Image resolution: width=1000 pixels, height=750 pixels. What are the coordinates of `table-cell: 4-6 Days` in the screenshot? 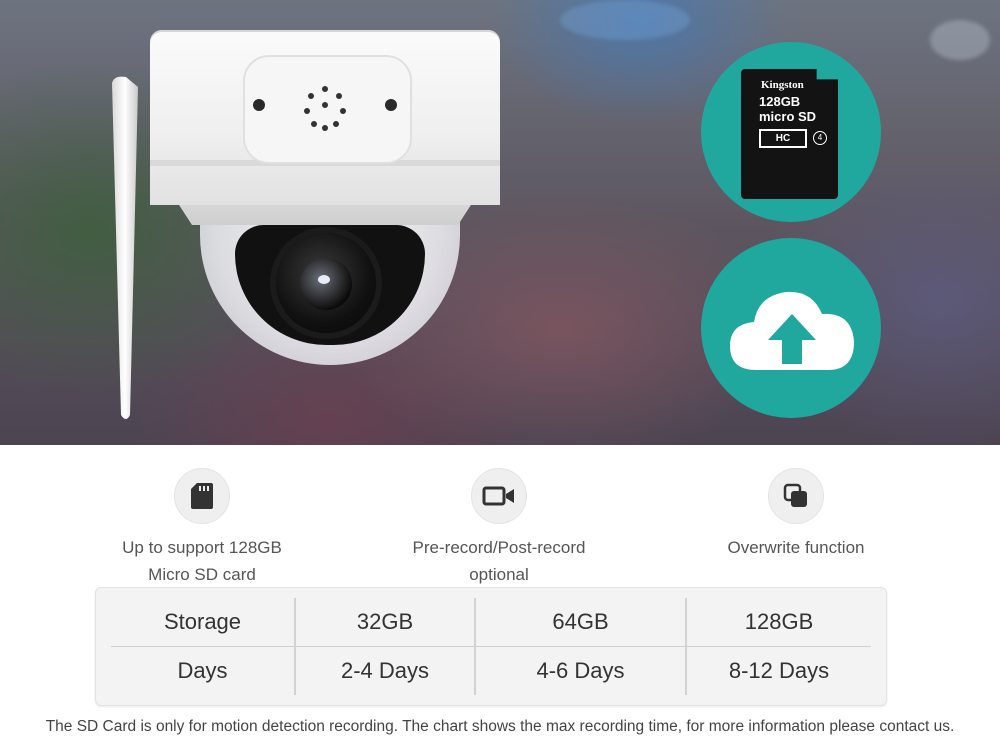 It's located at (581, 670).